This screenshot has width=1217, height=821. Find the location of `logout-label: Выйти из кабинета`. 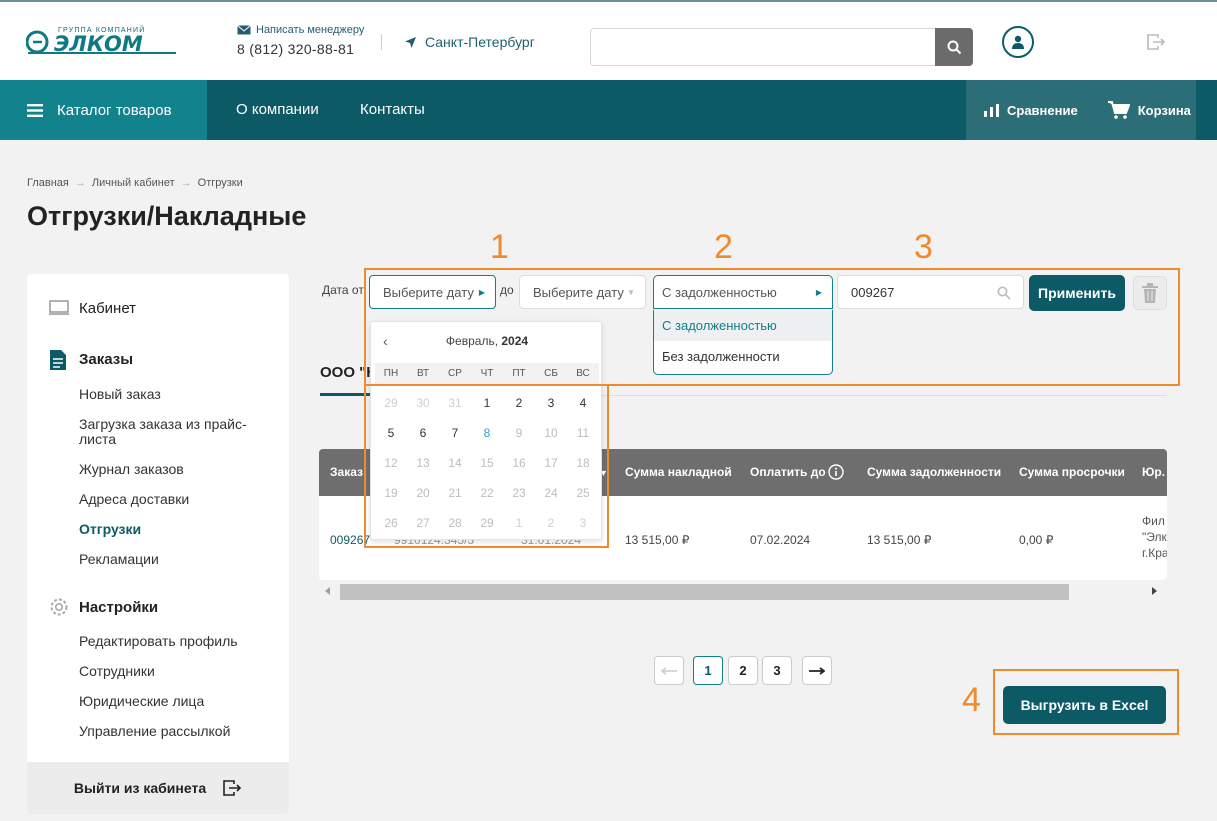

logout-label: Выйти из кабинета is located at coordinates (140, 788).